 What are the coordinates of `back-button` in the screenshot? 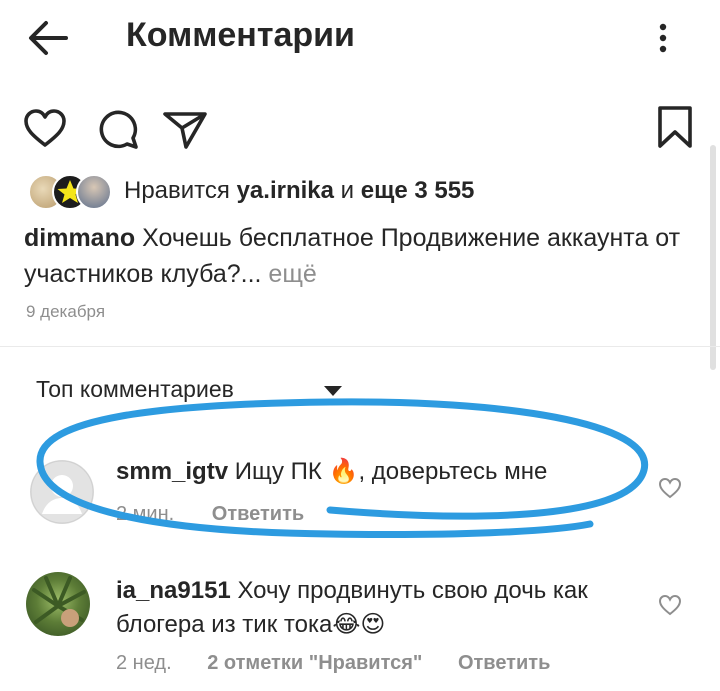 It's located at (48, 38).